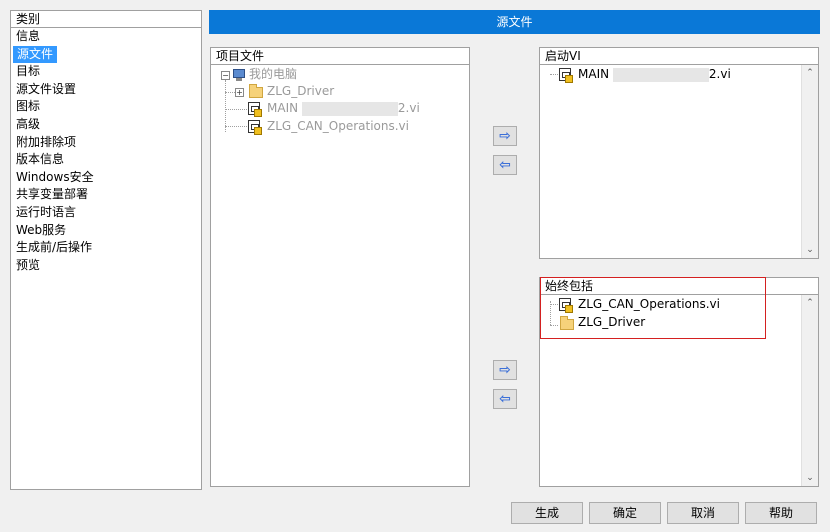  Describe the element at coordinates (505, 165) in the screenshot. I see `remove-from-startup-button: ⇦` at that location.